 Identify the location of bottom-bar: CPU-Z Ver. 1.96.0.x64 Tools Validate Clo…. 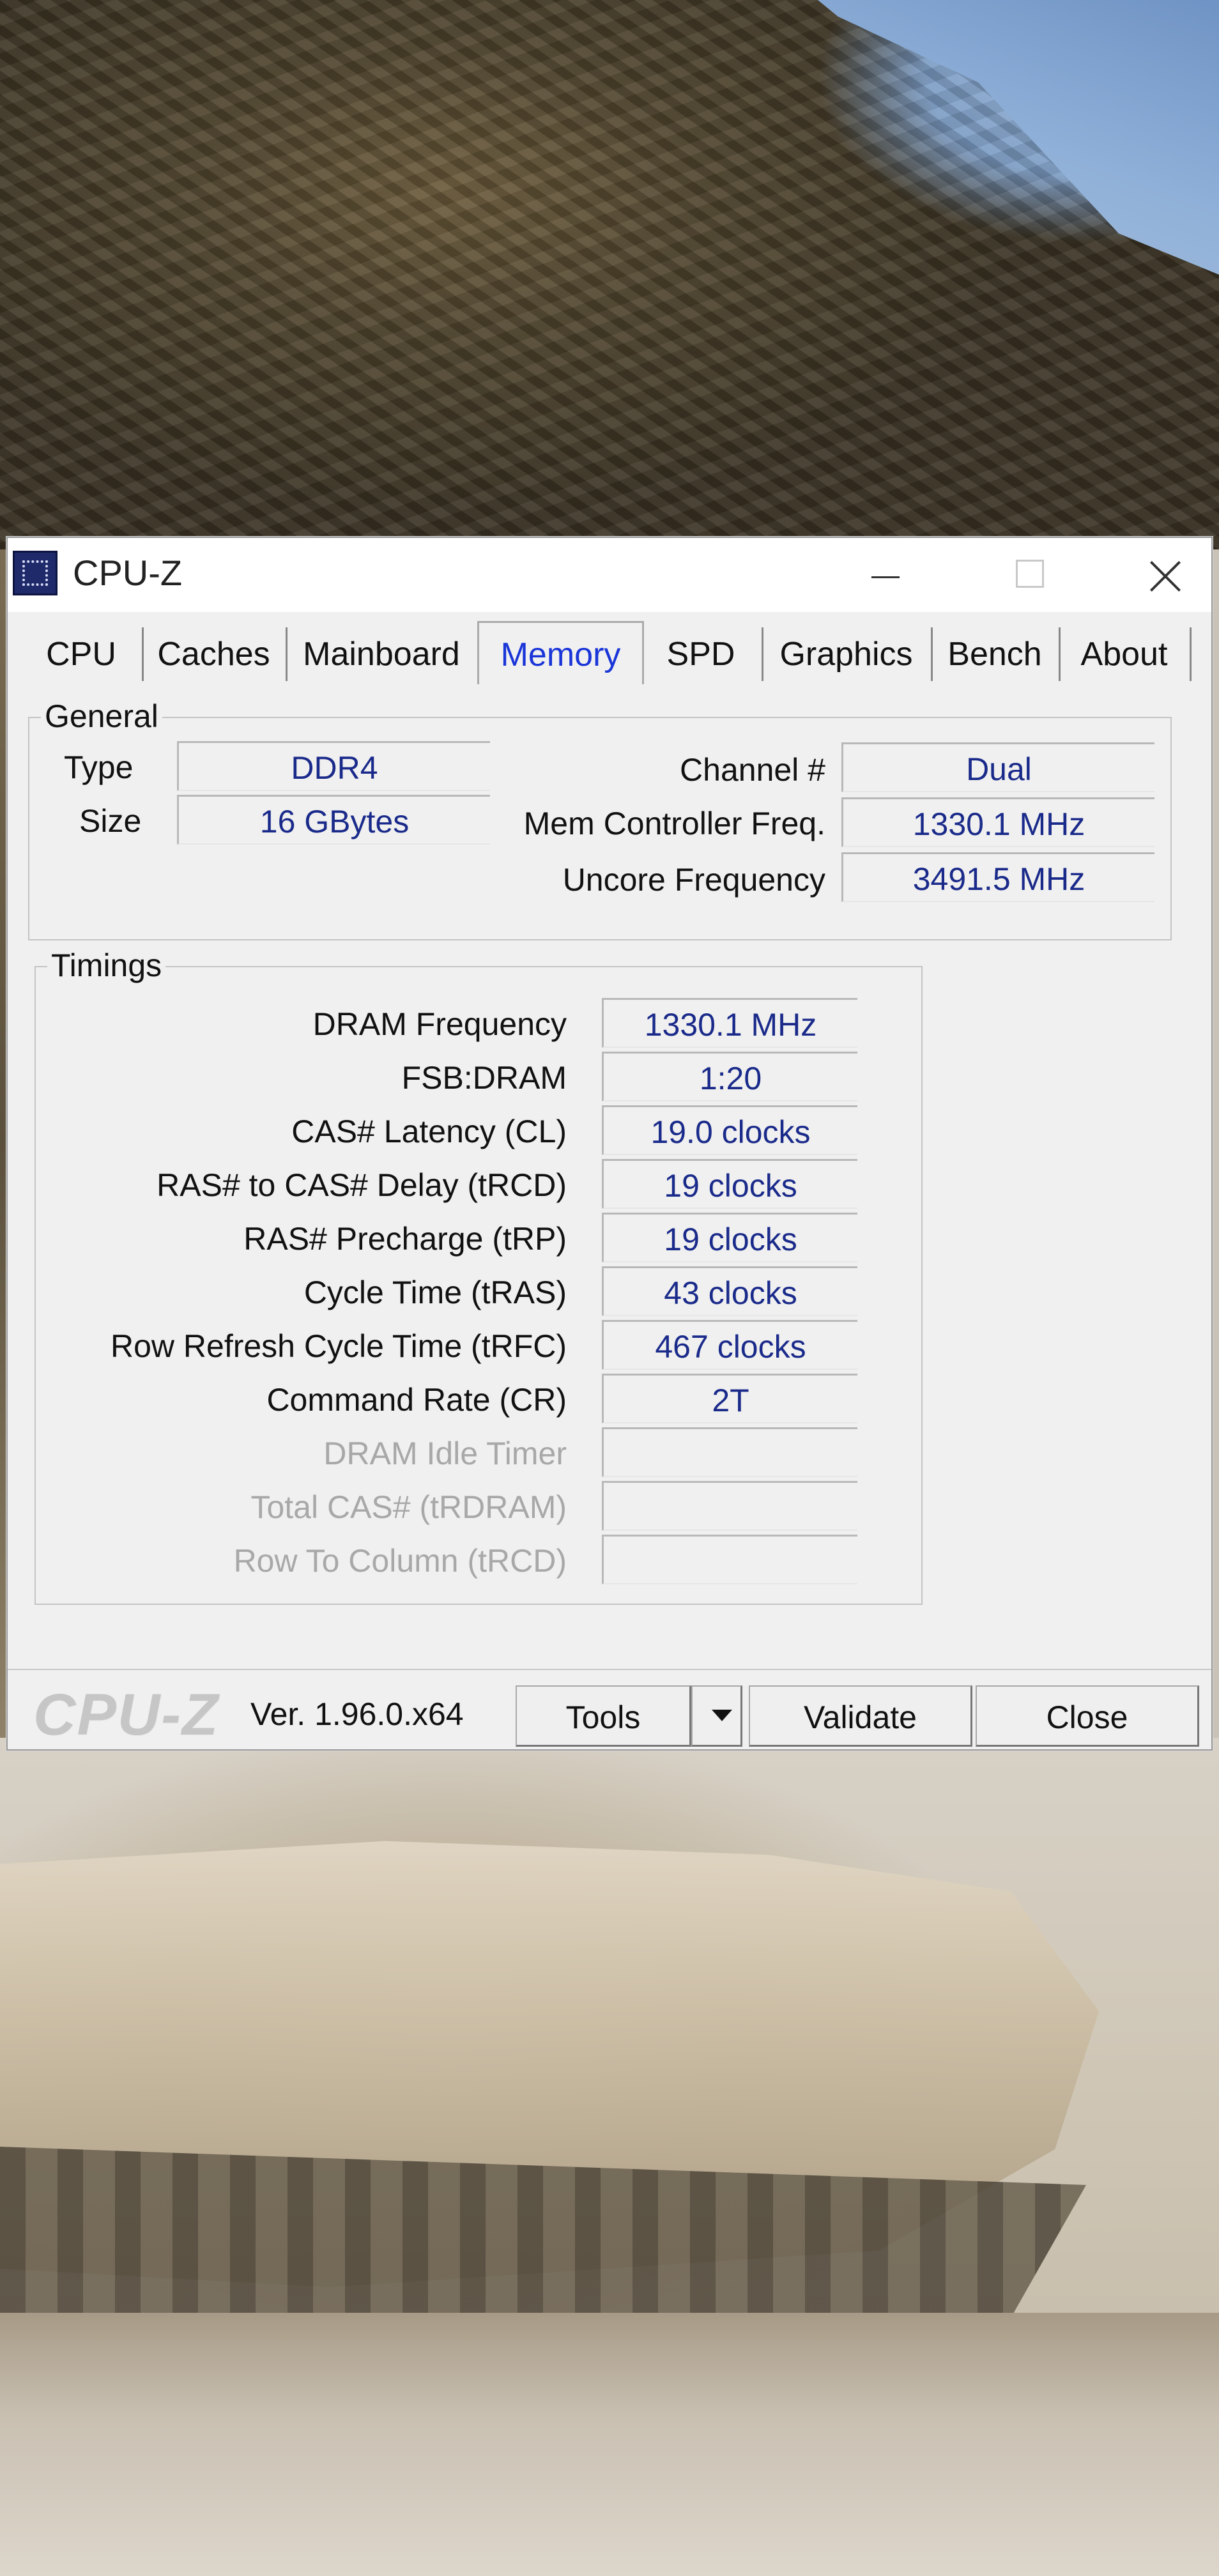
(609, 1711).